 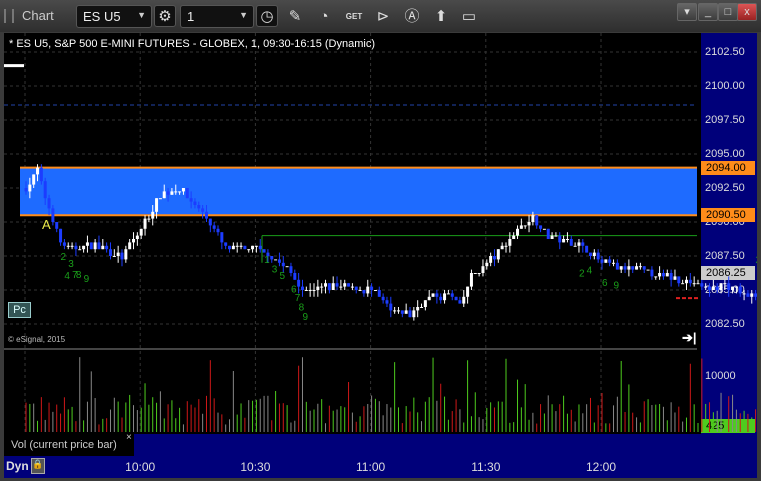 I want to click on pencil-icon: ✎, so click(x=295, y=17).